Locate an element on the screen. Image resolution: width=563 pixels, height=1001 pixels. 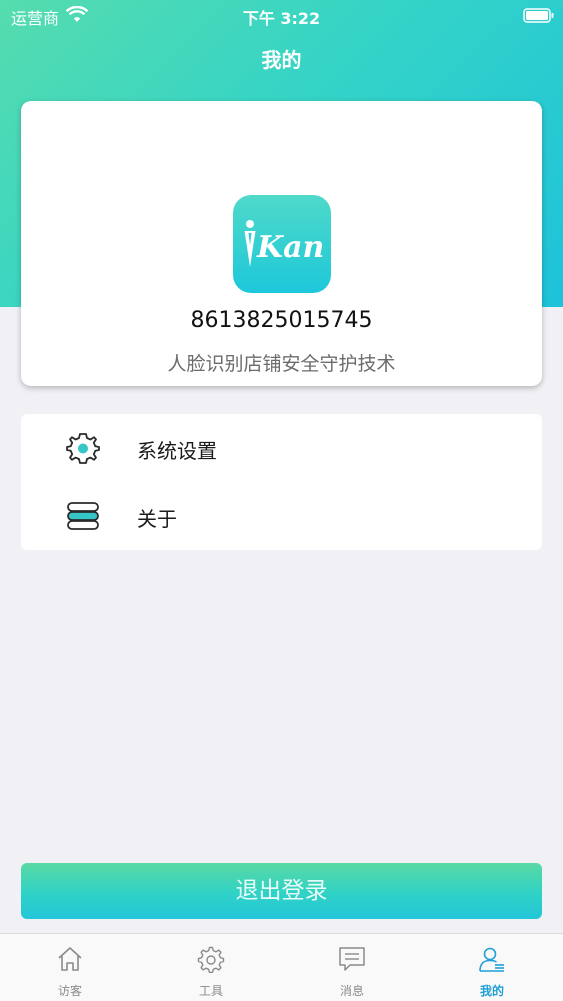
tagline: 人脸识别店铺安全守护技术 is located at coordinates (281, 364).